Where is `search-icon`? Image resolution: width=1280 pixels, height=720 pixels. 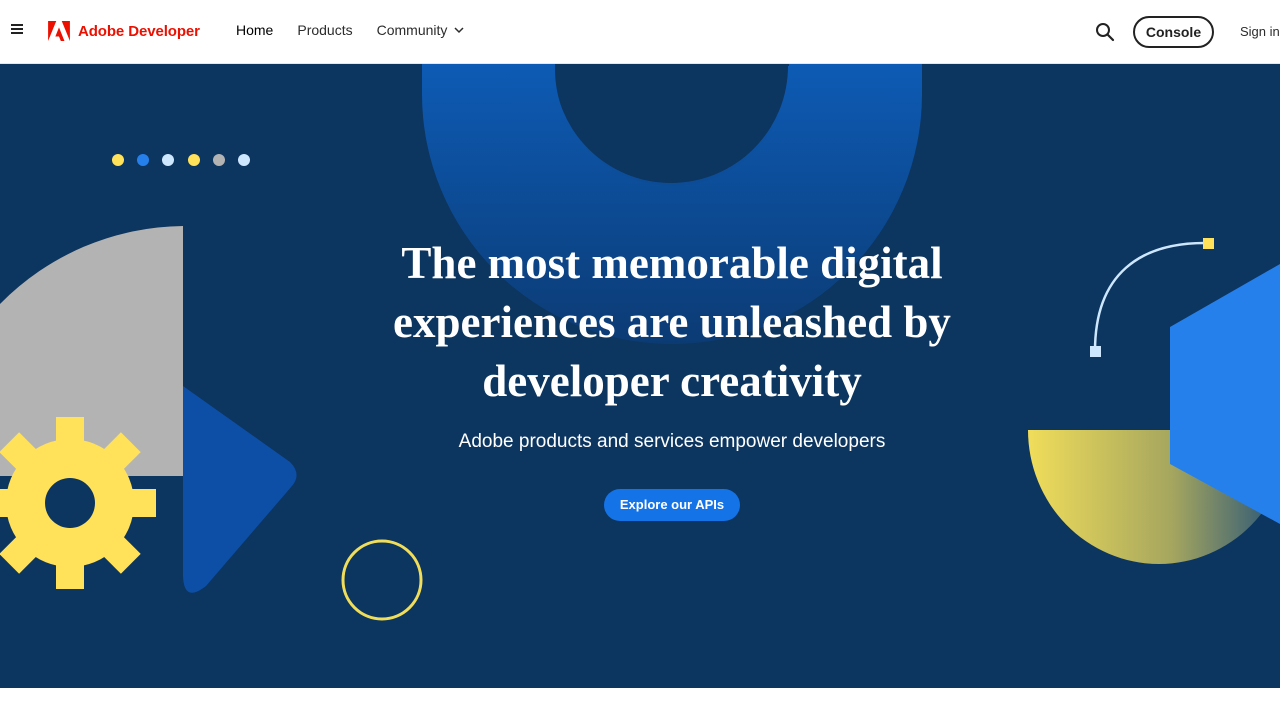
search-icon is located at coordinates (1105, 32).